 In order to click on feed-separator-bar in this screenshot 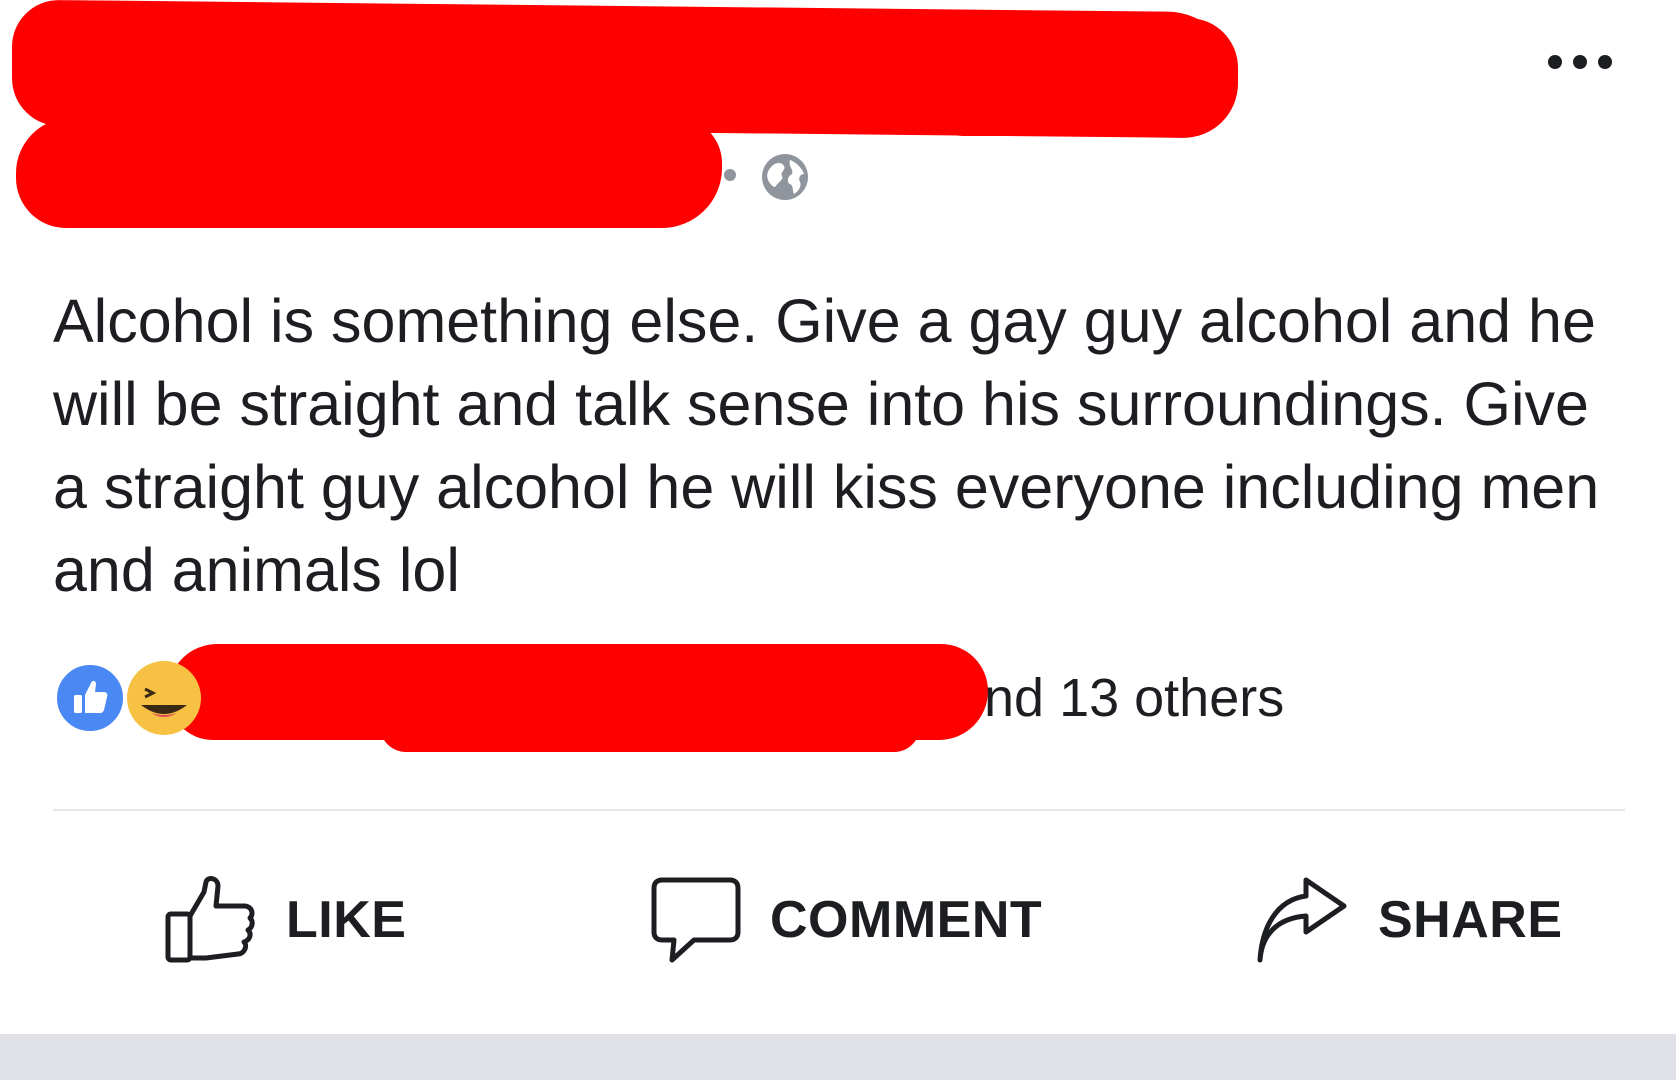, I will do `click(838, 1057)`.